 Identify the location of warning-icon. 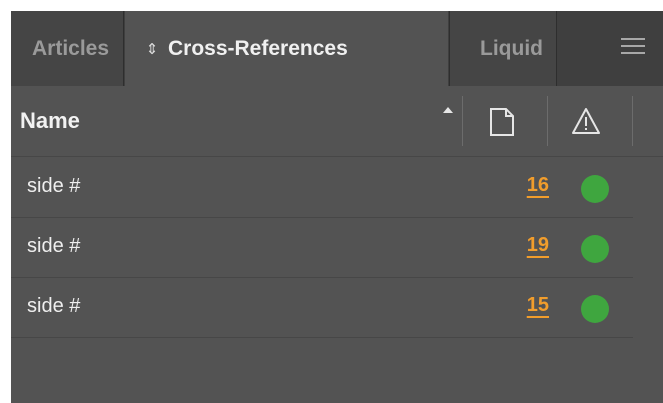
(586, 121).